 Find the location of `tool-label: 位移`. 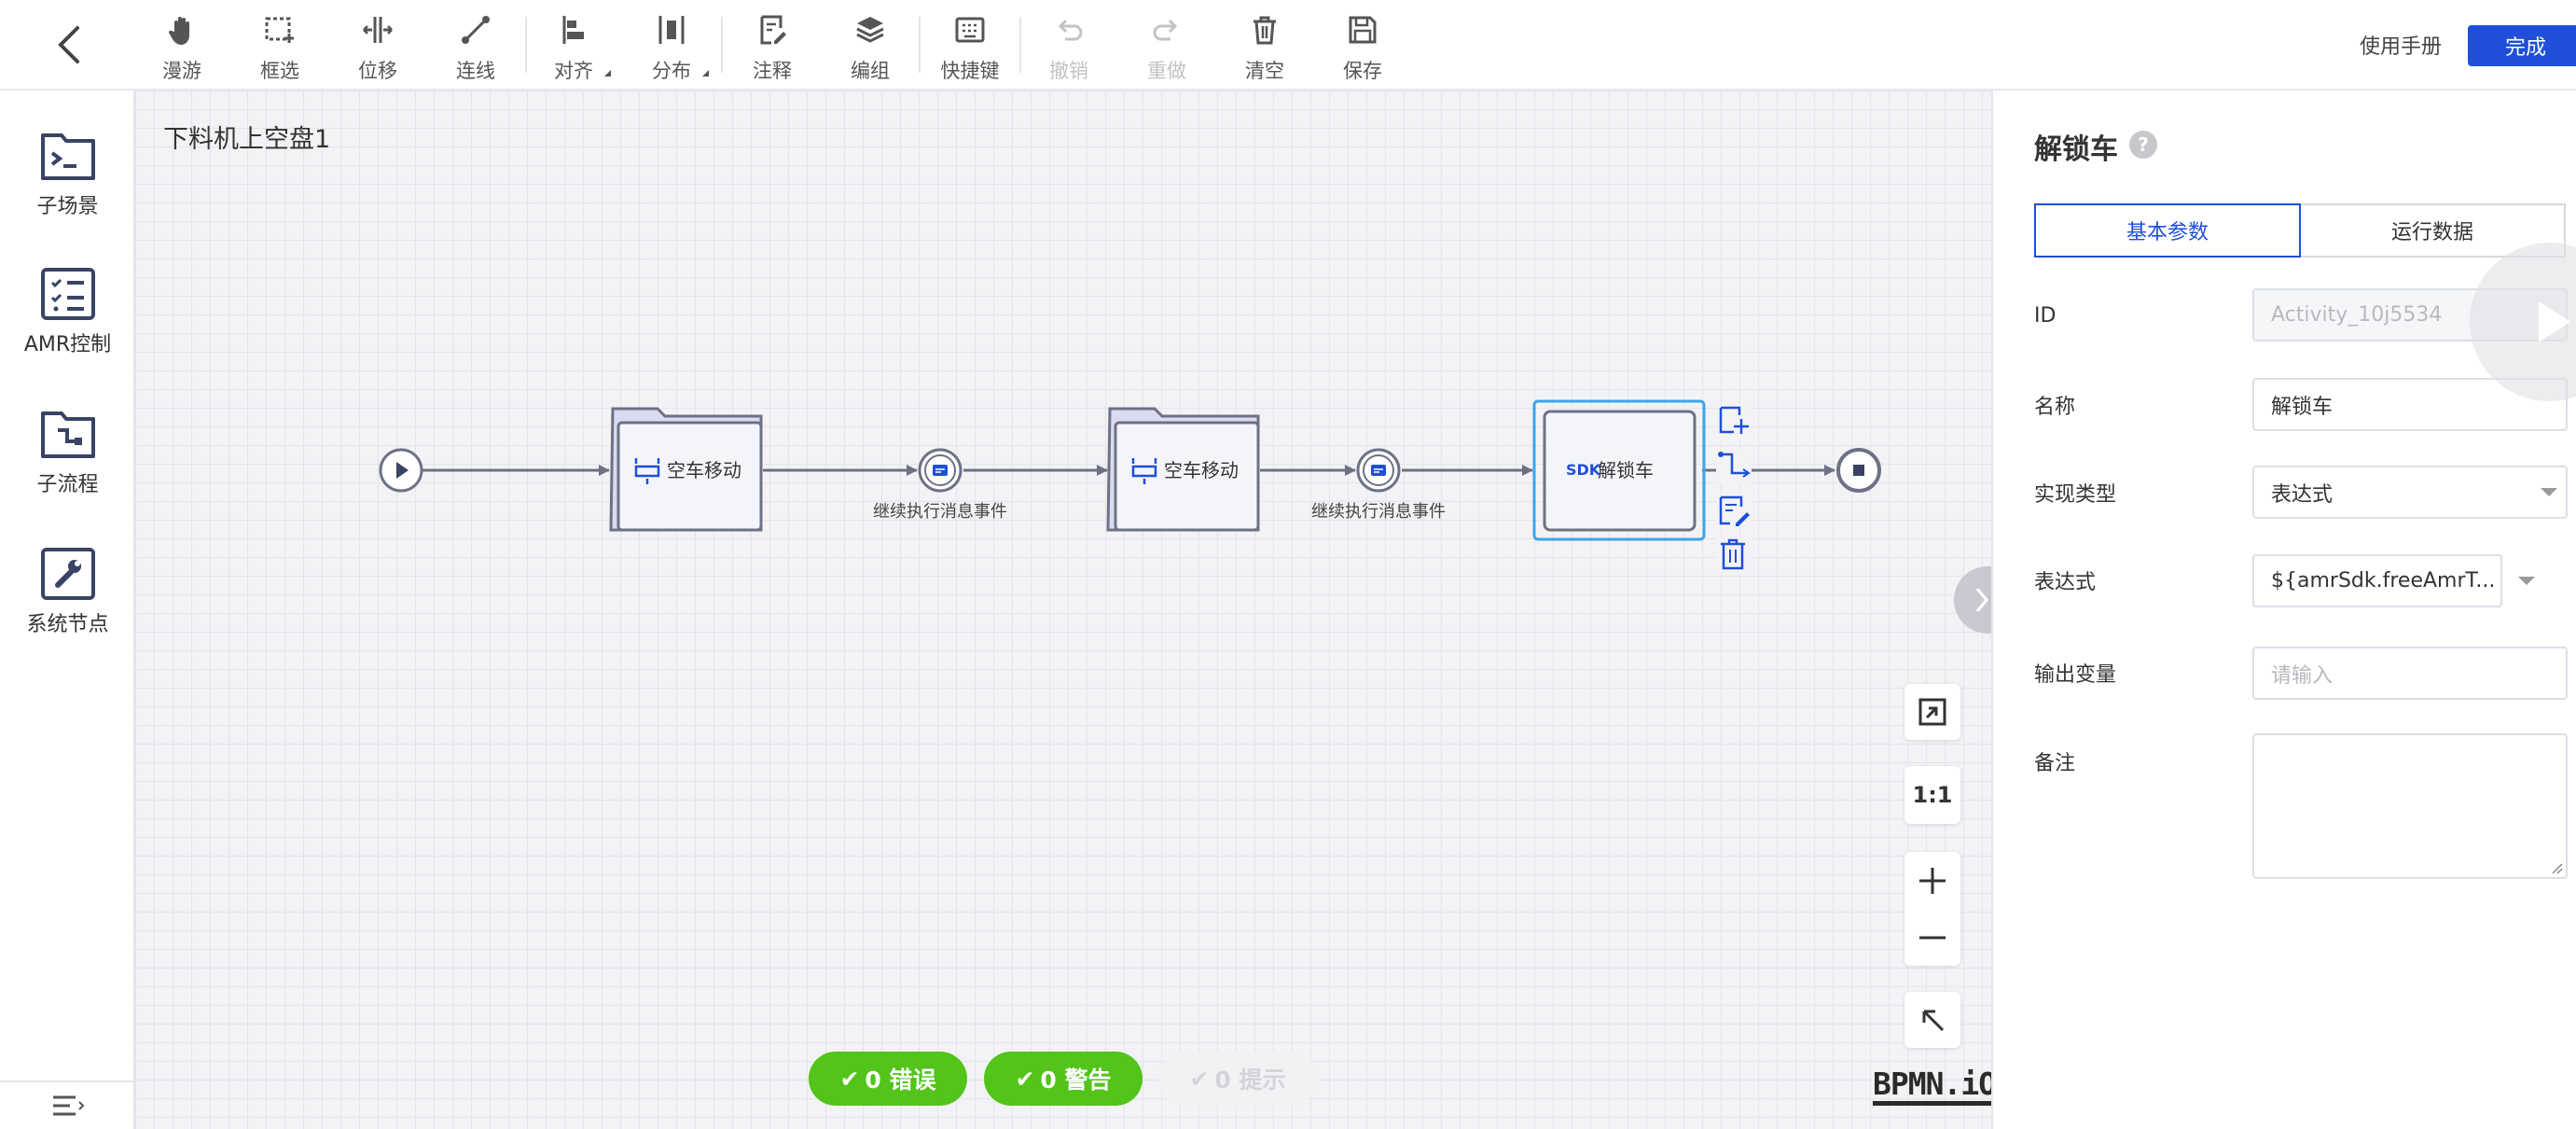

tool-label: 位移 is located at coordinates (377, 71).